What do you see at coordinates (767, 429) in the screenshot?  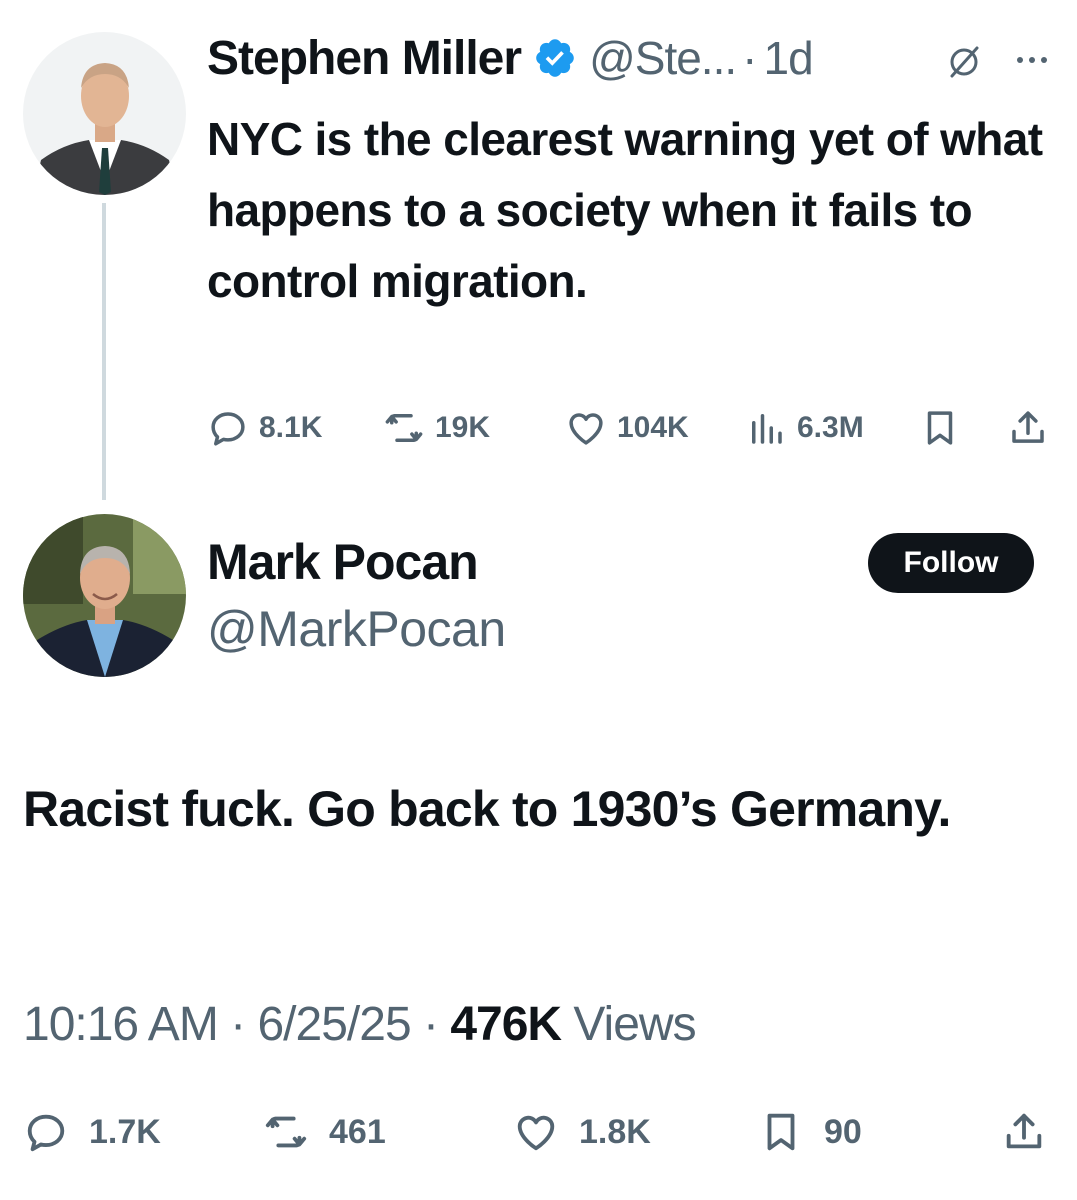 I see `views-chart-icon` at bounding box center [767, 429].